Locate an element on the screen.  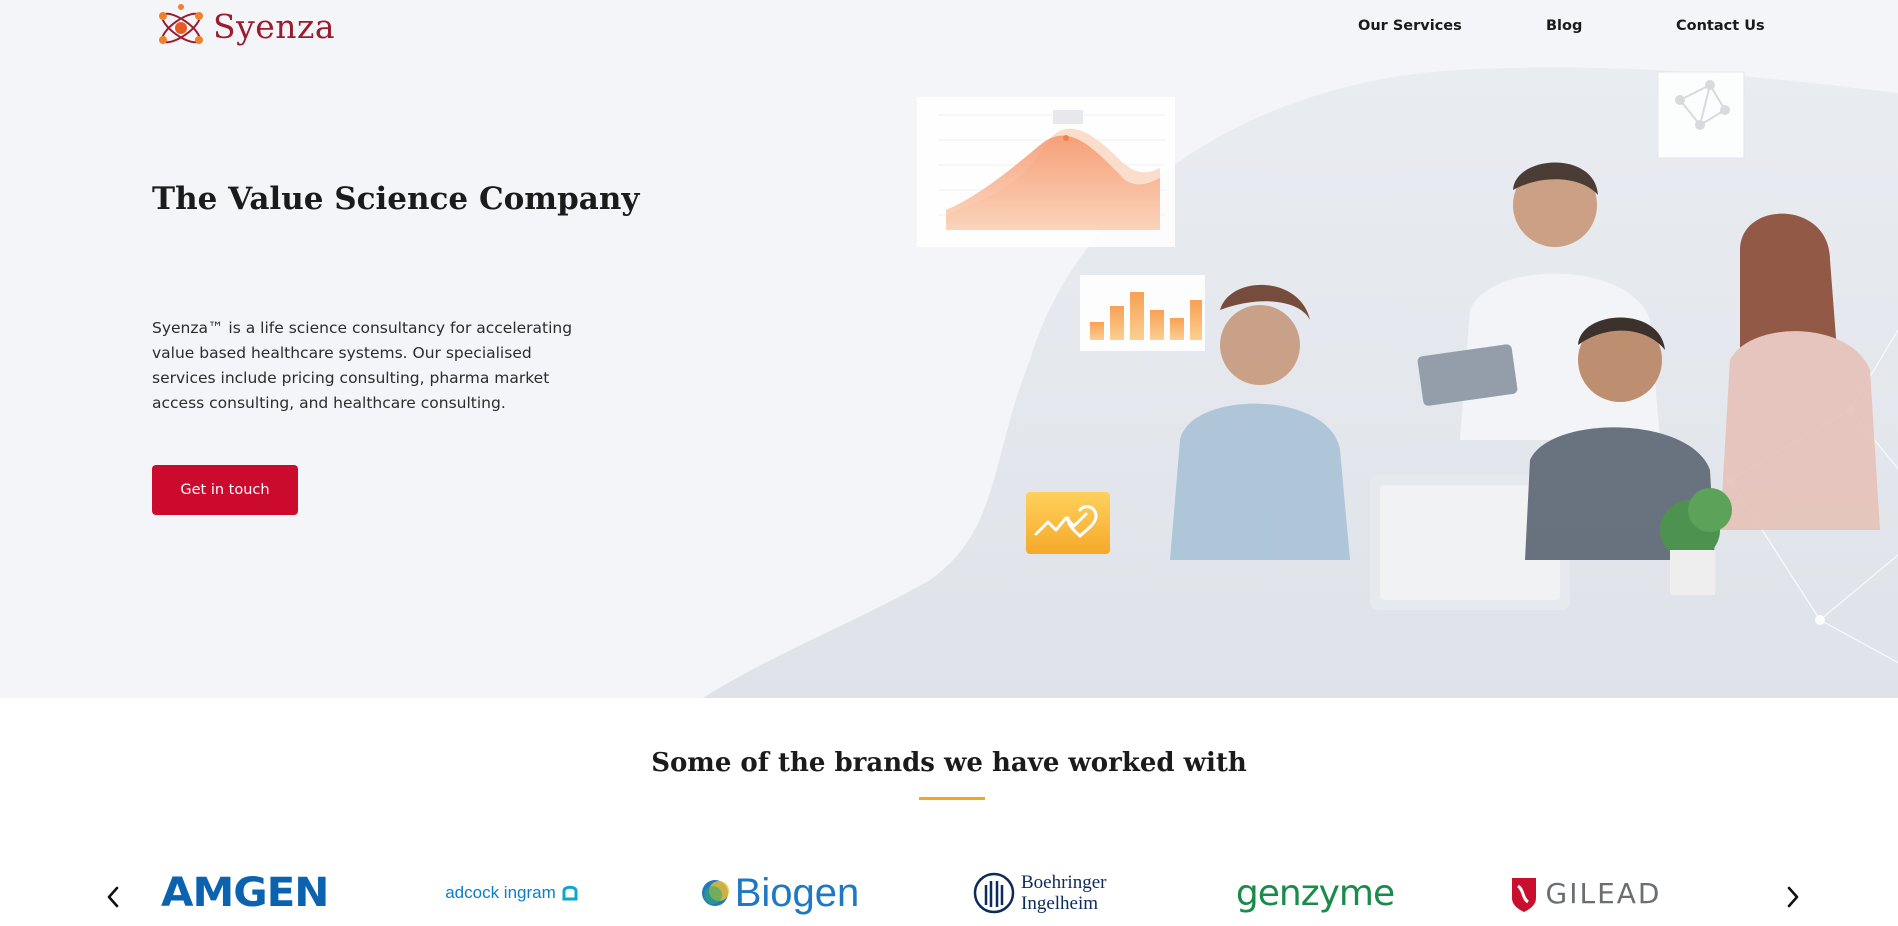
nav-blog: Blog is located at coordinates (1564, 26).